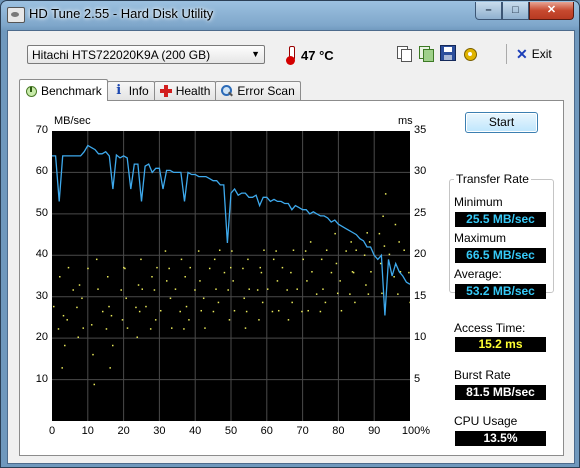  I want to click on tab-info: i Info, so click(130, 90).